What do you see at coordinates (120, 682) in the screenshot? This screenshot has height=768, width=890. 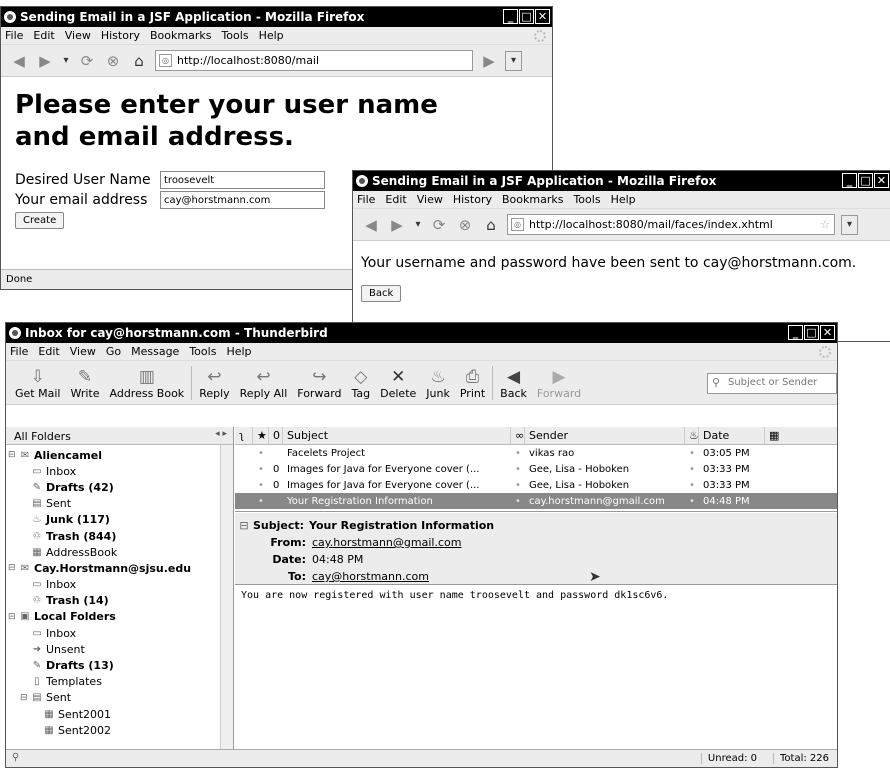 I see `folder-item: ▯ Templates` at bounding box center [120, 682].